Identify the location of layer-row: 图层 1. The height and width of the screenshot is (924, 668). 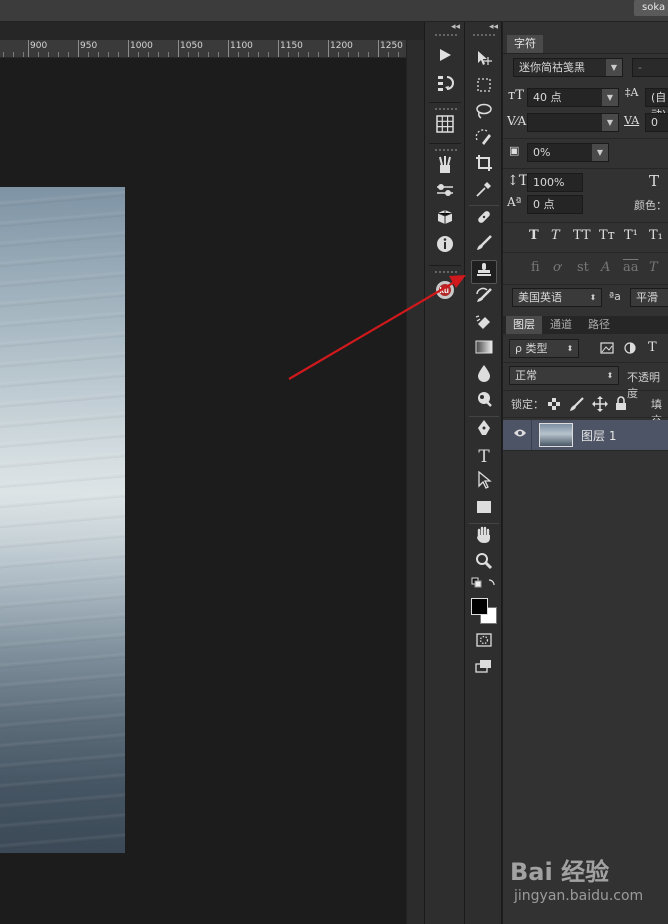
(585, 435).